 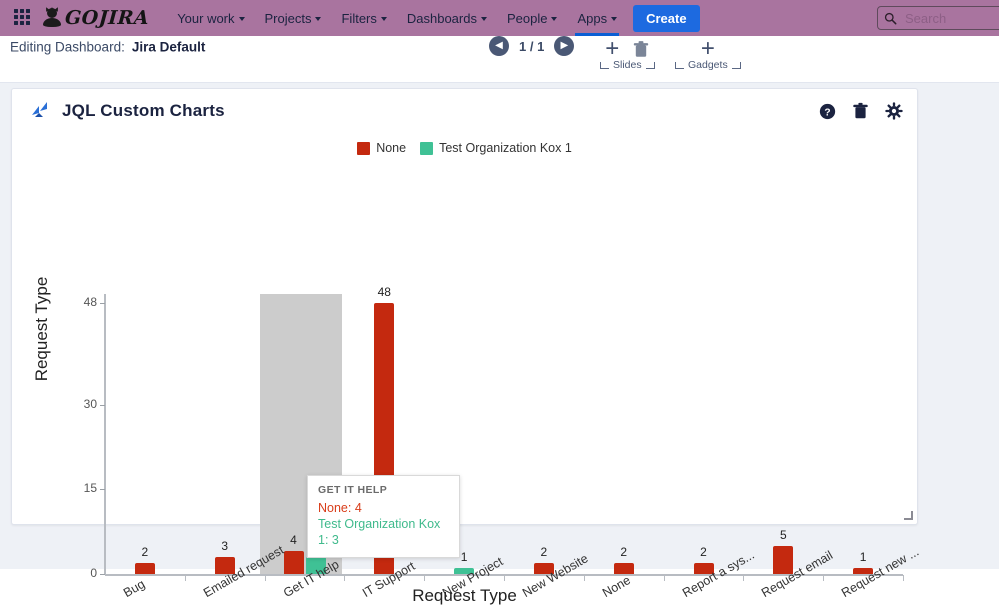 I want to click on gadgets-caption-bracket: Gadgets, so click(x=708, y=65).